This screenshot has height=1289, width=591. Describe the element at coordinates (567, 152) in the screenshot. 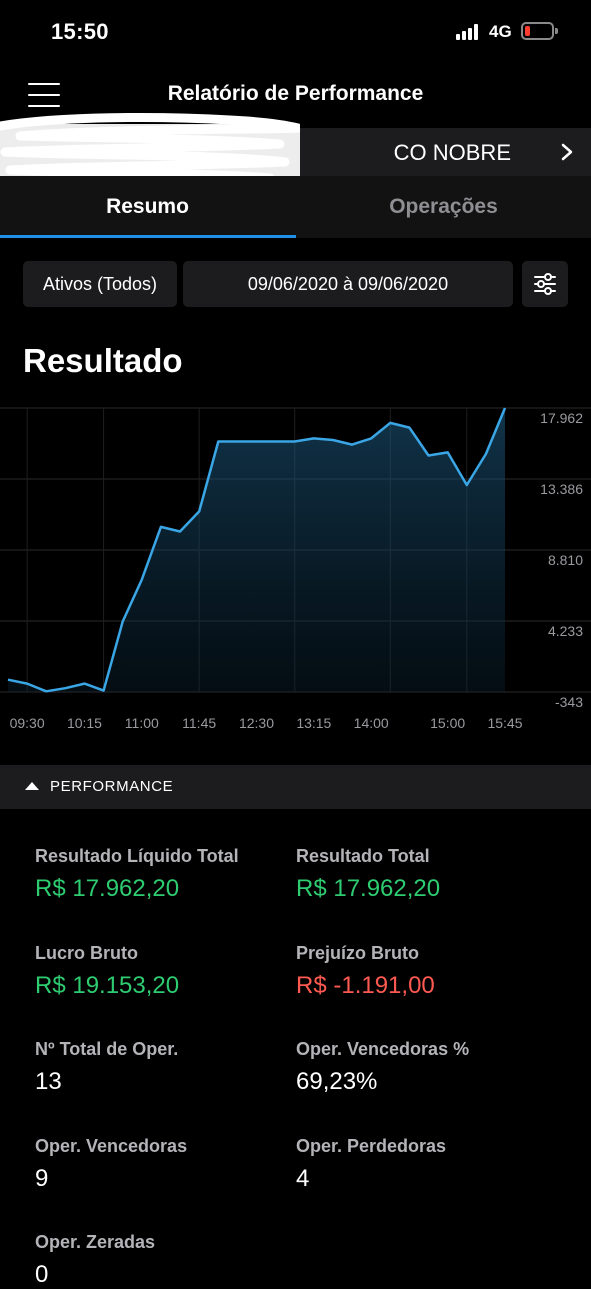

I see `chevron-right-icon` at that location.